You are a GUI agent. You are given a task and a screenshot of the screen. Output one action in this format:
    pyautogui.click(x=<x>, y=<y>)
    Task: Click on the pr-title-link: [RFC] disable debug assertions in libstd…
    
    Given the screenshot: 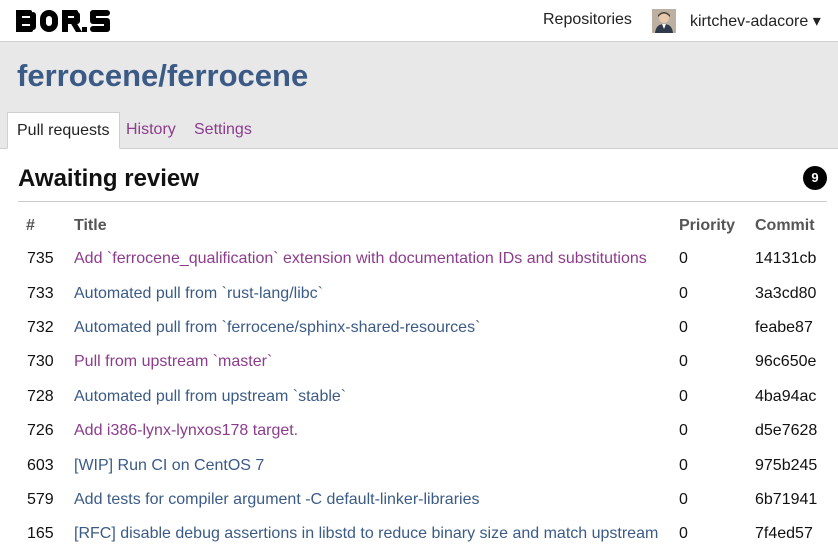 What is the action you would take?
    pyautogui.click(x=366, y=534)
    